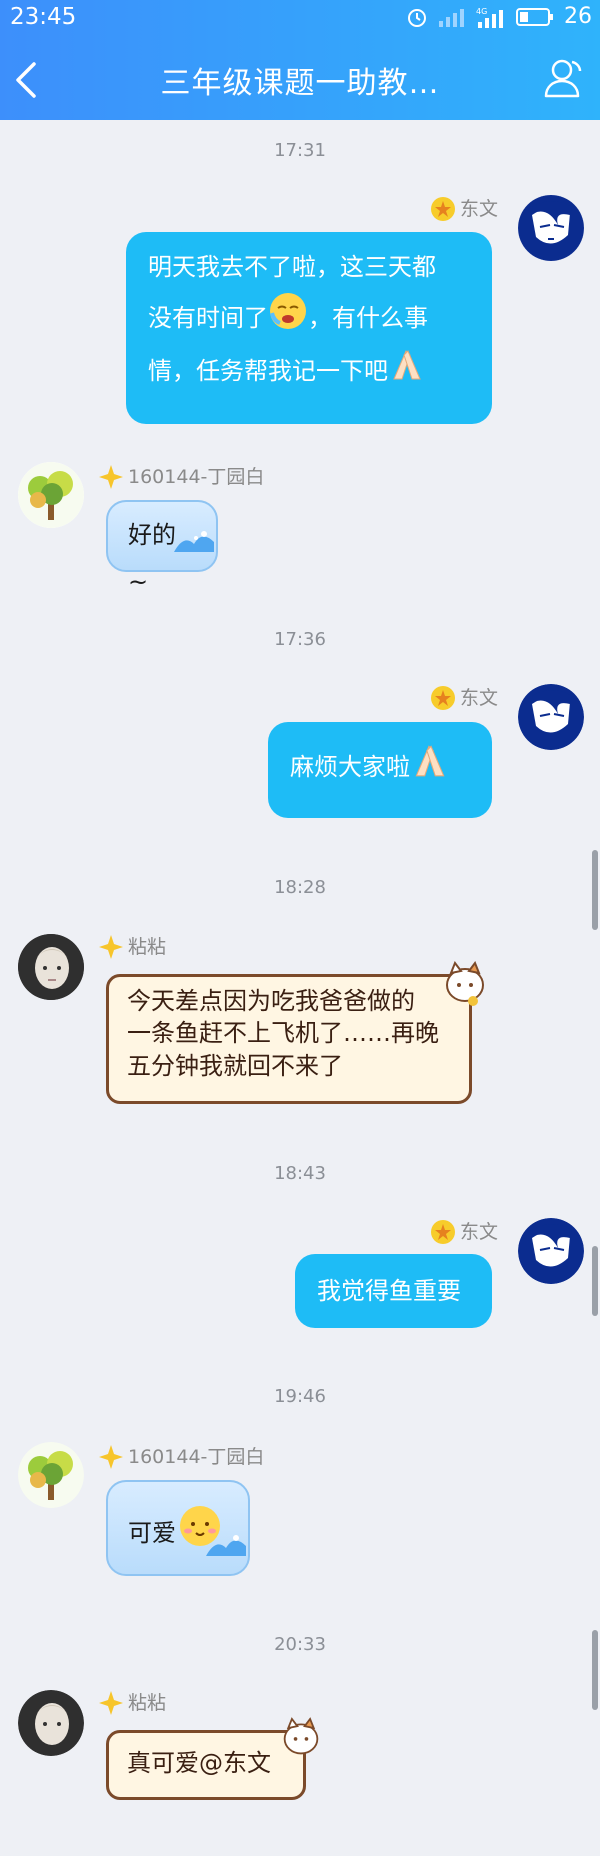 The width and height of the screenshot is (600, 1856). I want to click on timestamp: 18:43, so click(300, 1173).